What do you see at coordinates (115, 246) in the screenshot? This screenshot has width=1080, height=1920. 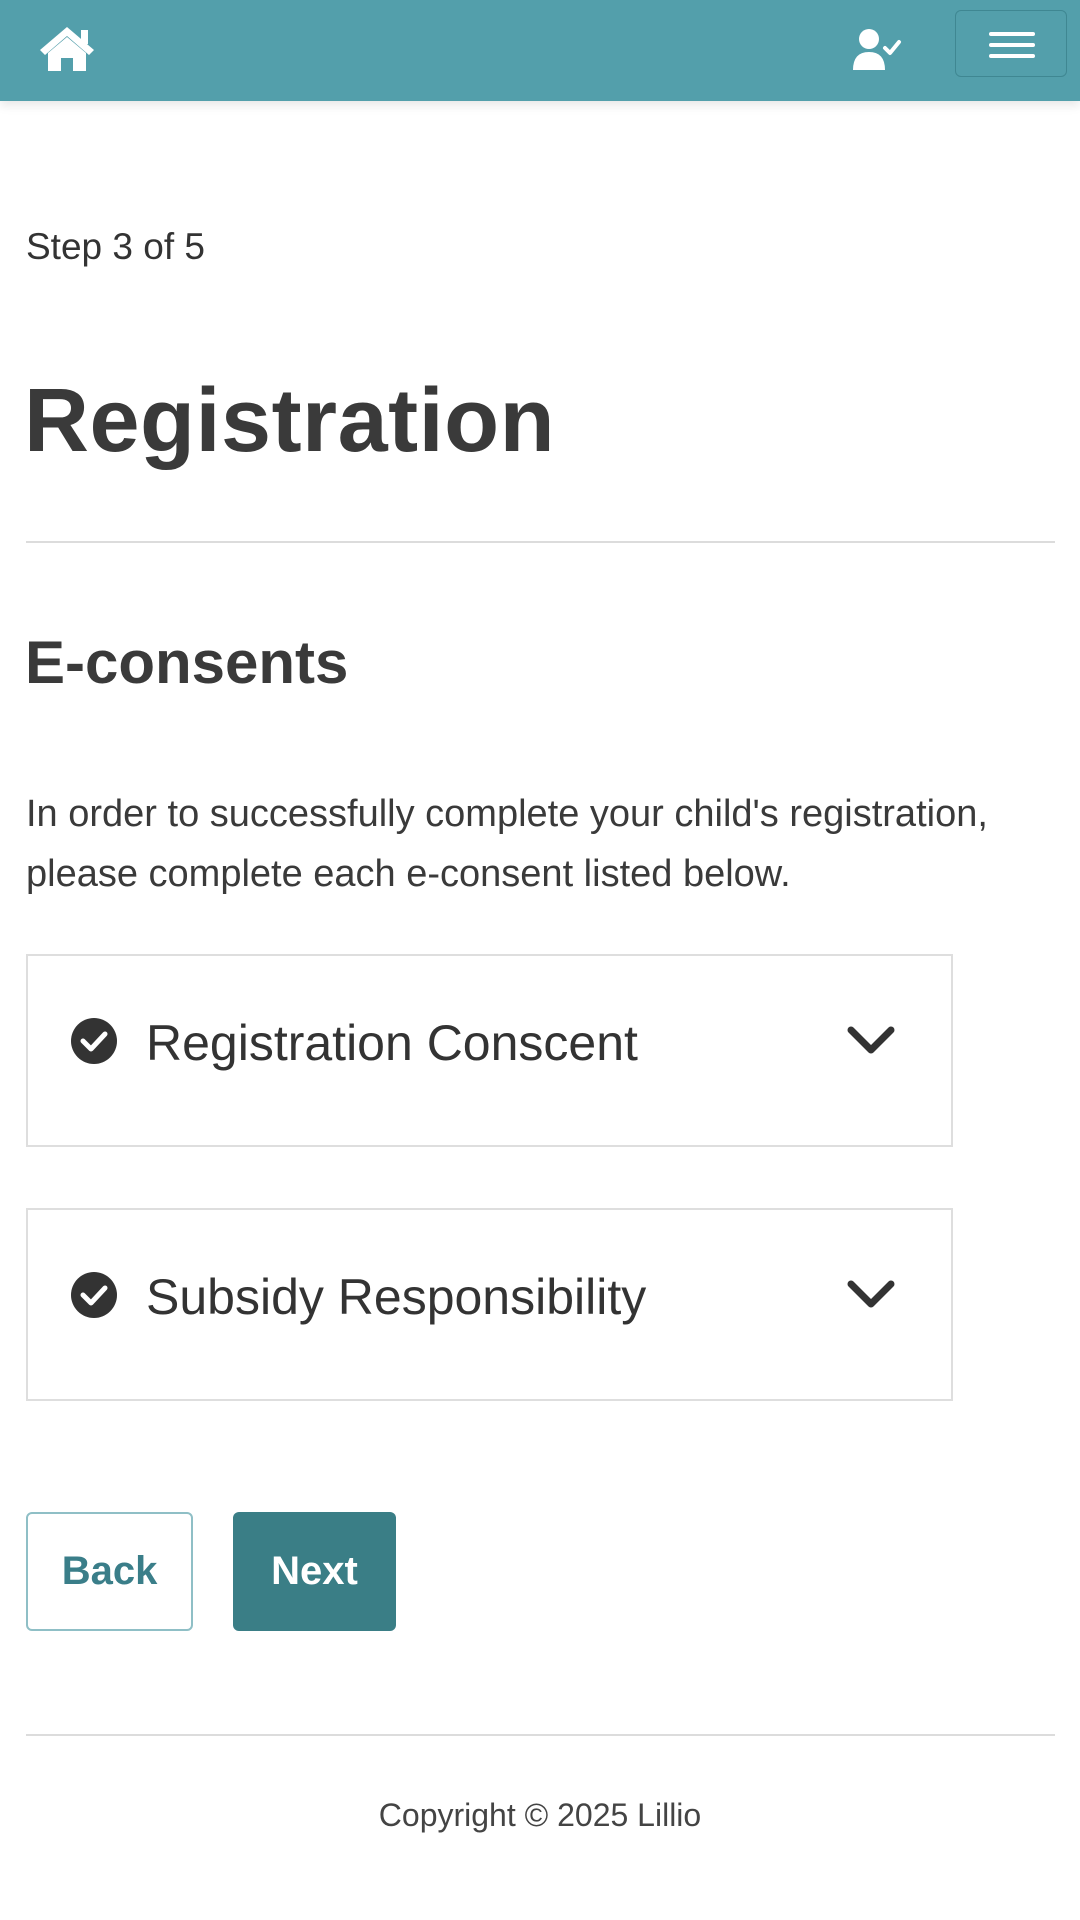 I see `step-indicator: Step 3 of 5` at bounding box center [115, 246].